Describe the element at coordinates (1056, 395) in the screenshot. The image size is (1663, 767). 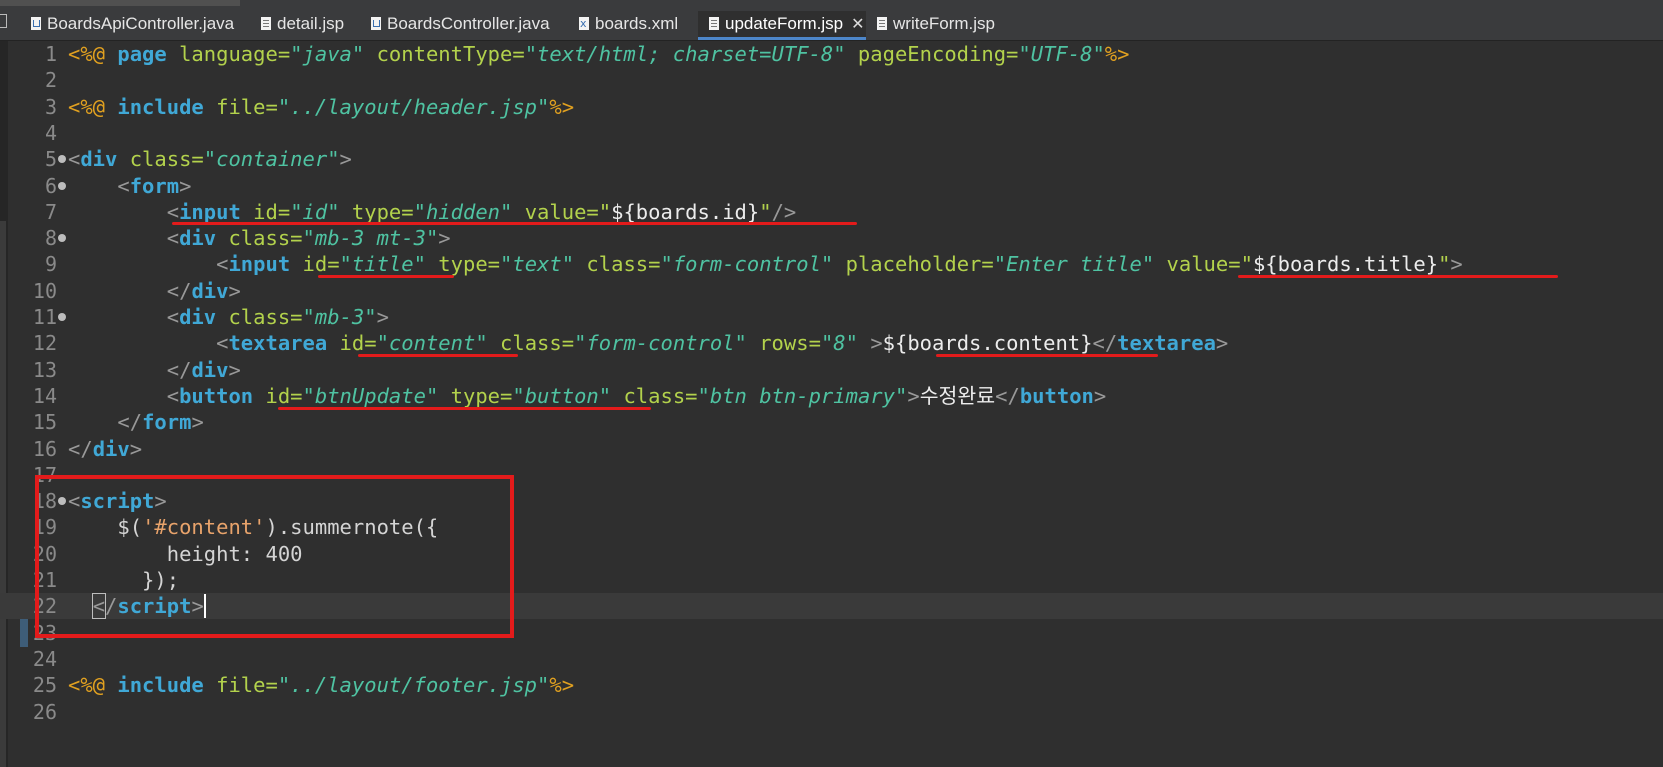
I see `code-token: button` at that location.